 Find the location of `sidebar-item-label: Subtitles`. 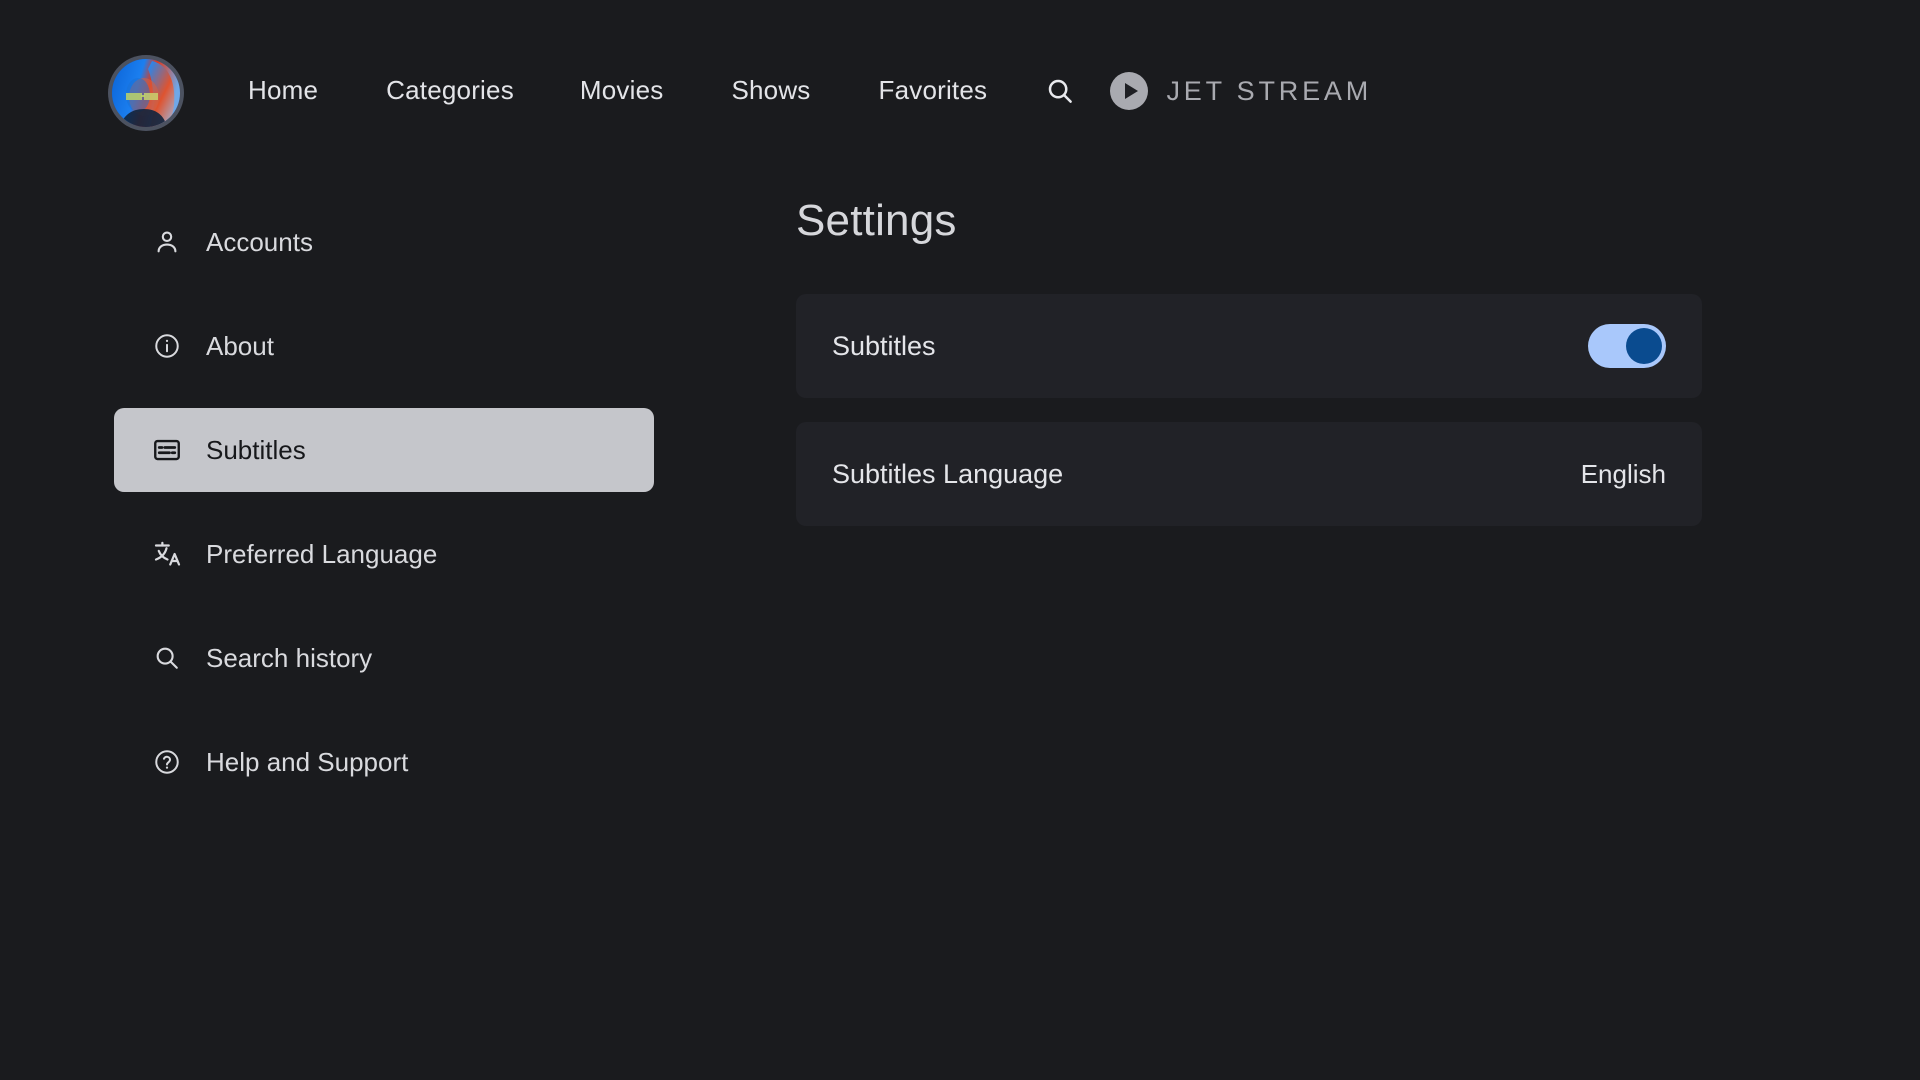

sidebar-item-label: Subtitles is located at coordinates (256, 449).